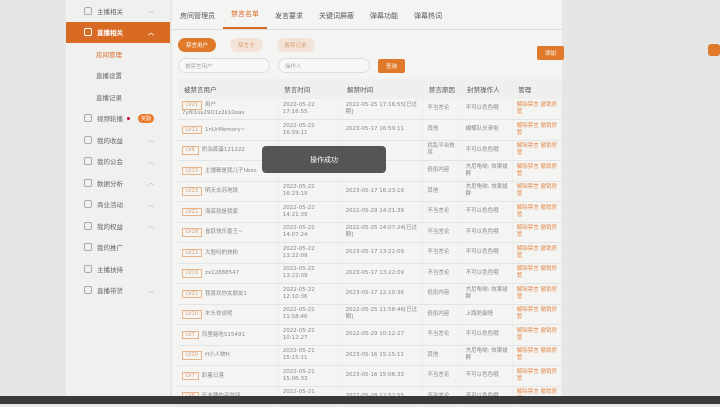 The image size is (720, 407). I want to click on username: 主播都是我儿子hbxs, so click(231, 170).